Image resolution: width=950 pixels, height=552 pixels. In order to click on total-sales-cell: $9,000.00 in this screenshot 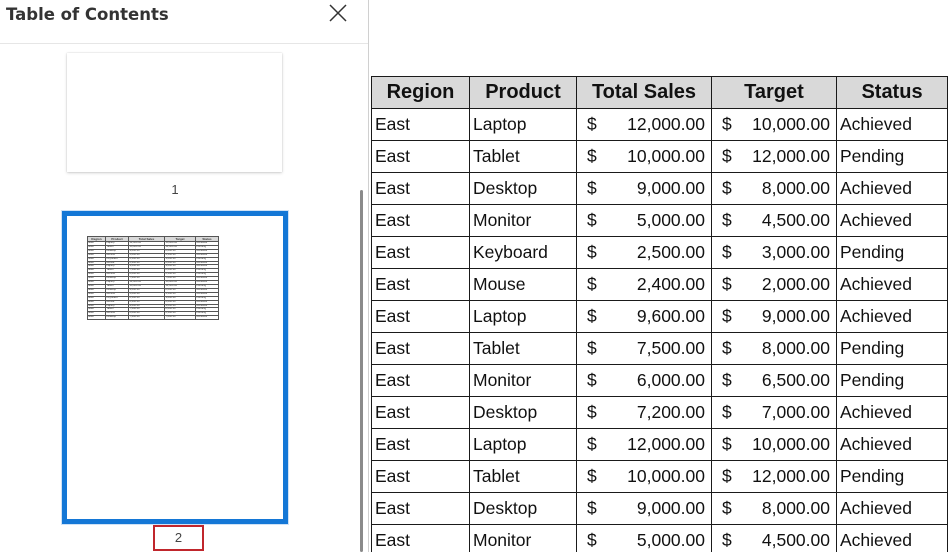, I will do `click(644, 508)`.